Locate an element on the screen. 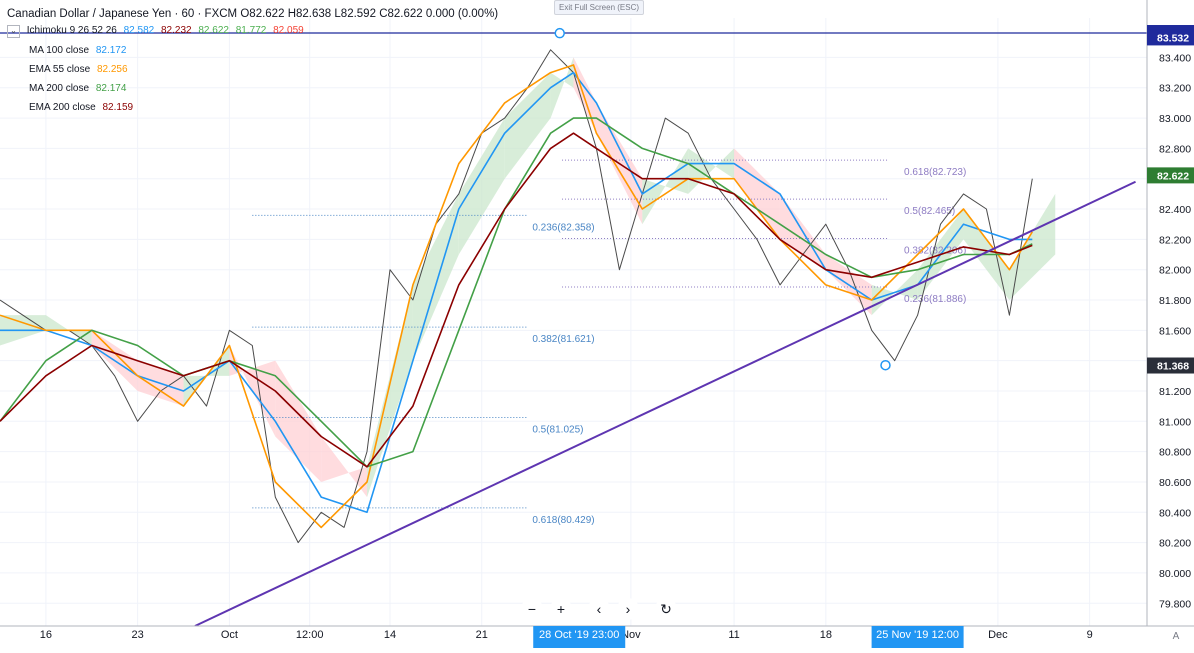  fib-level-label: 0.382(81.621) is located at coordinates (563, 339).